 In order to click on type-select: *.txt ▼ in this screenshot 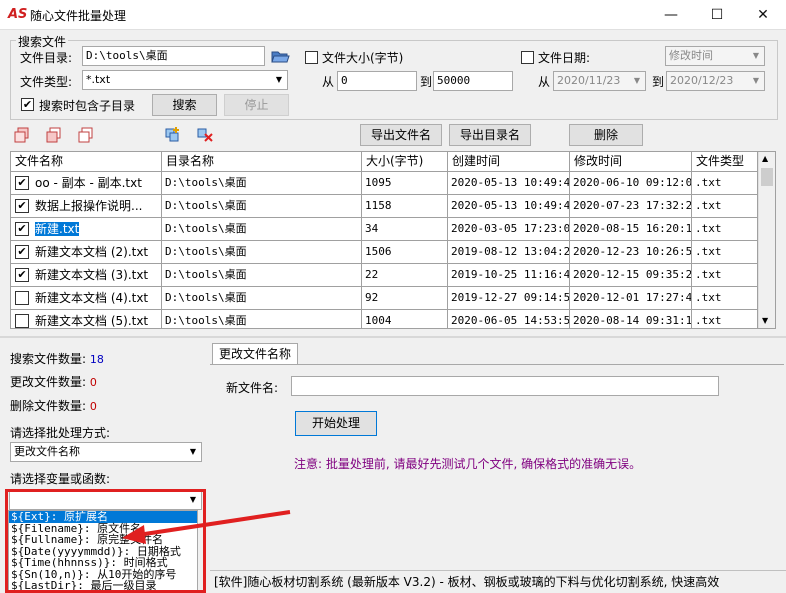, I will do `click(185, 80)`.